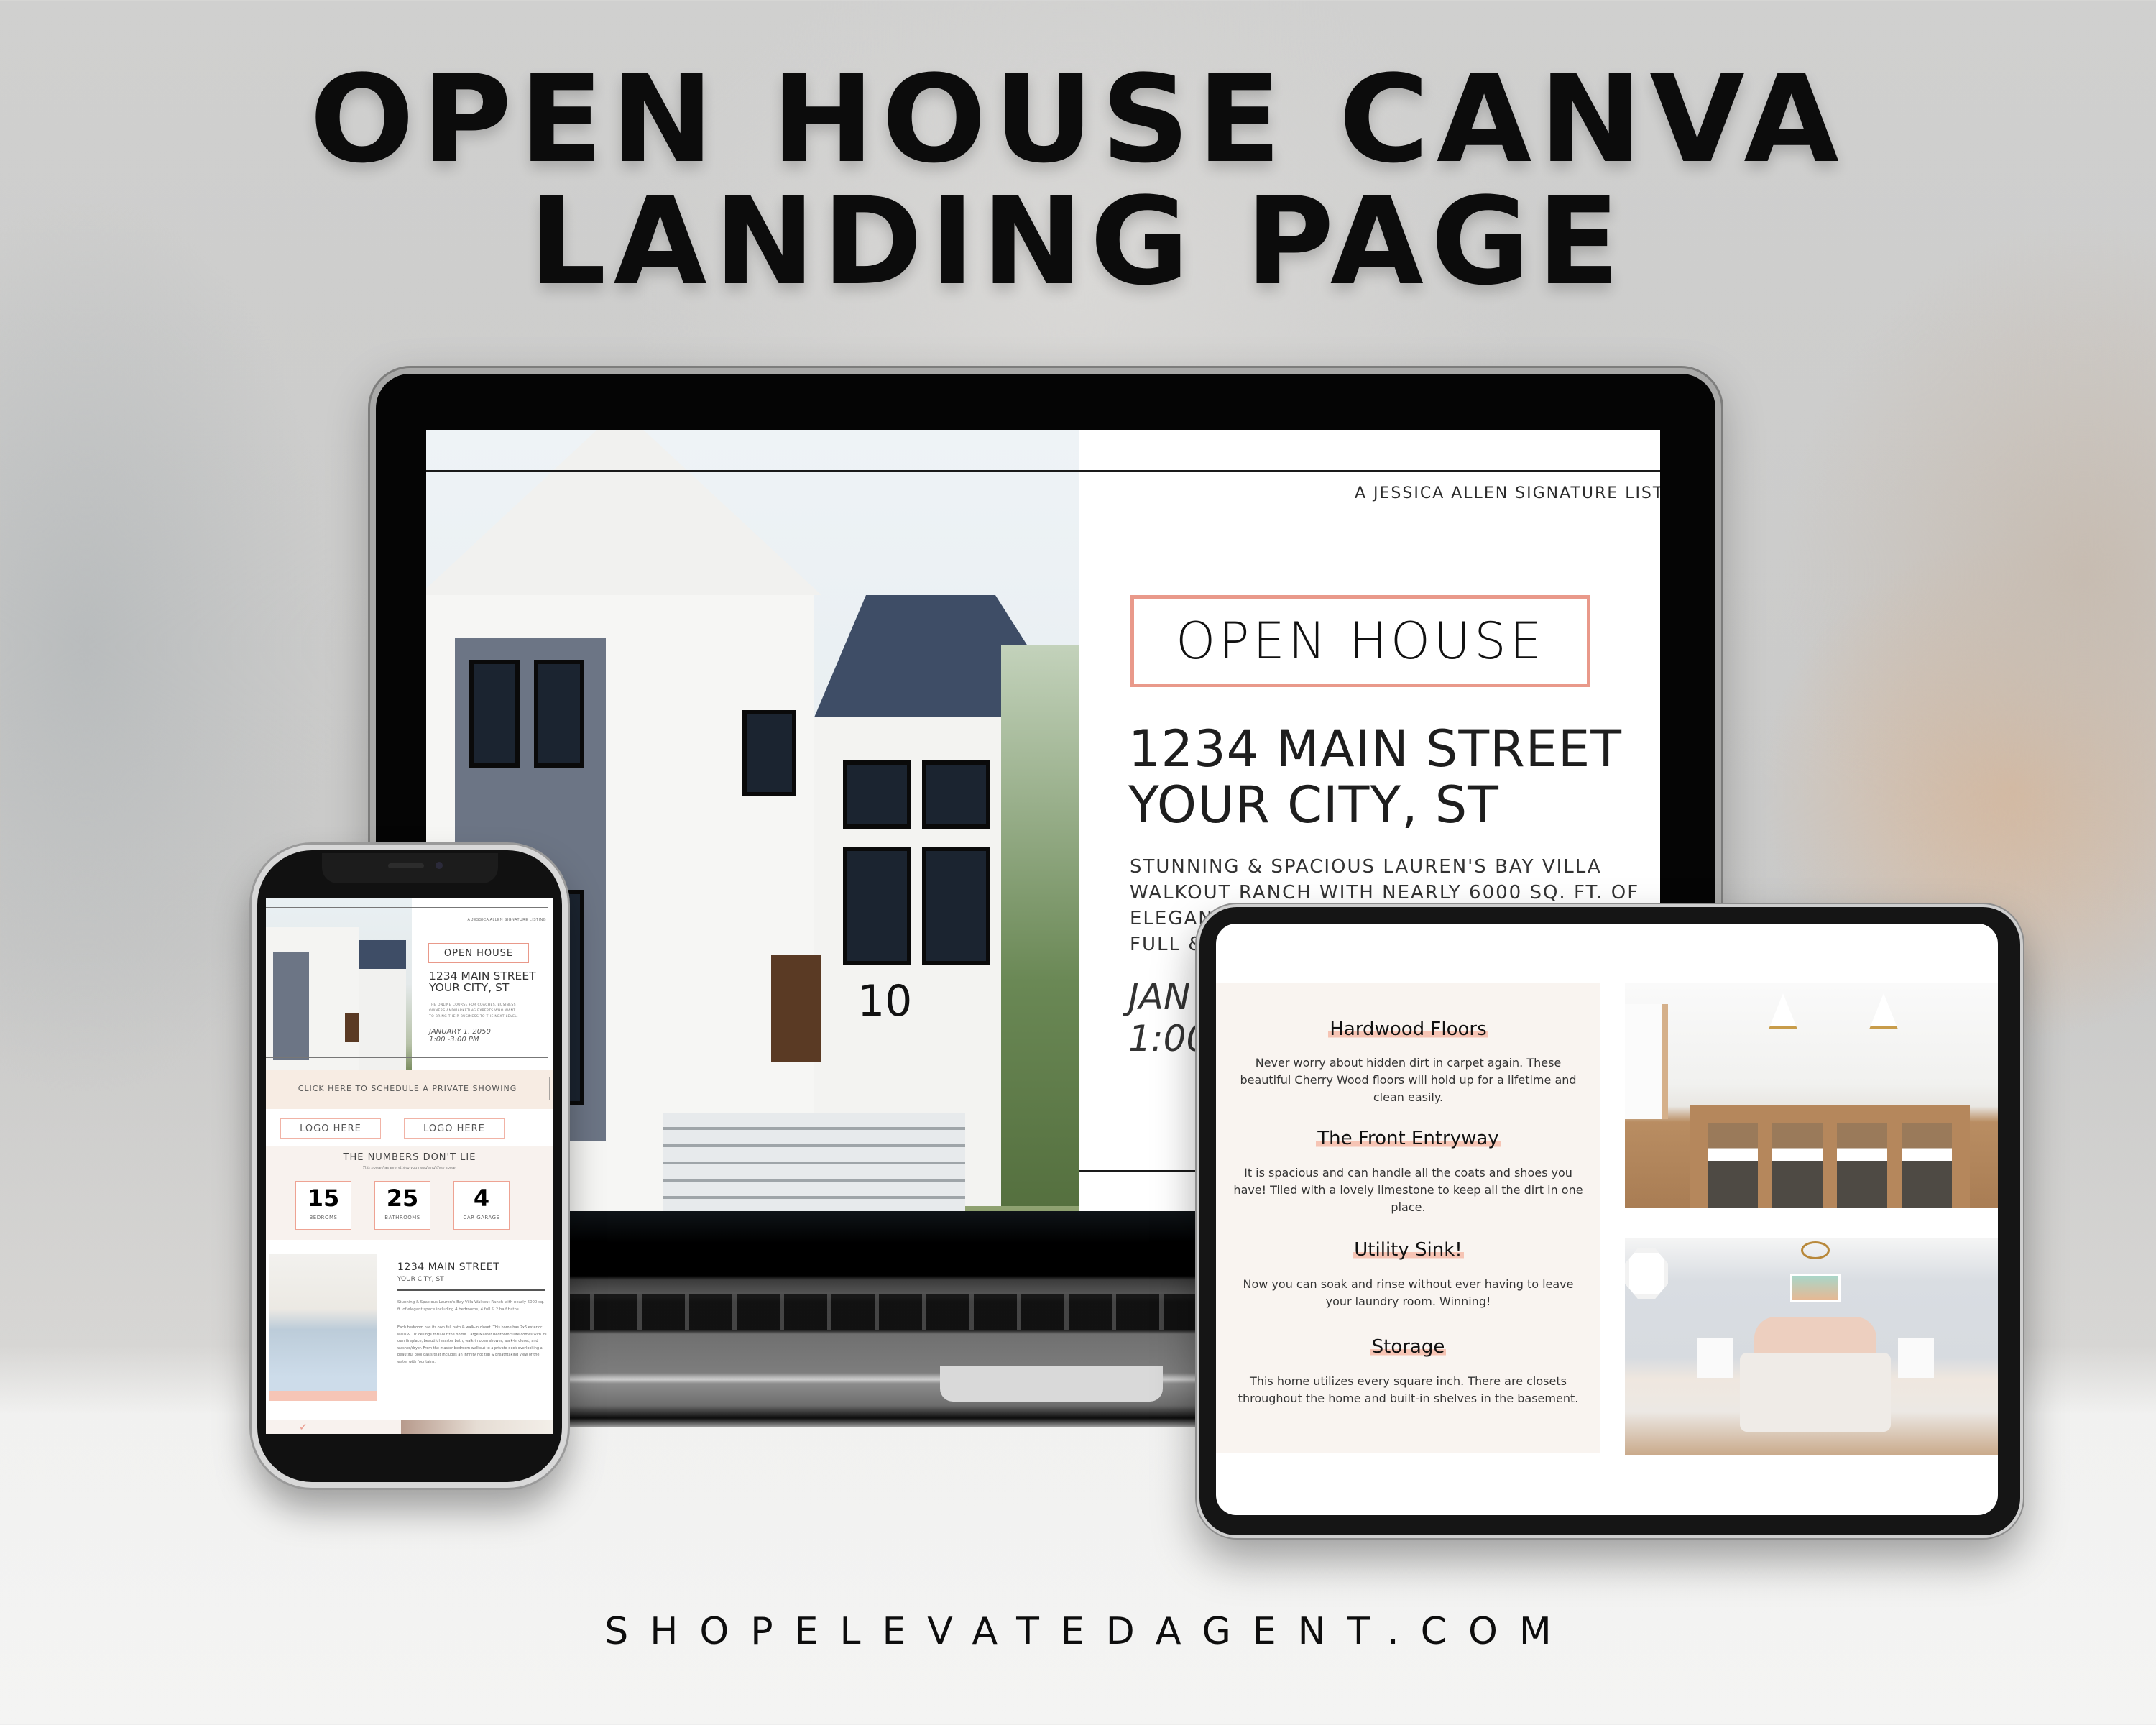  I want to click on description-line: OWNERS ANDMARKETING EXPERTS WHO WANT, so click(472, 1011).